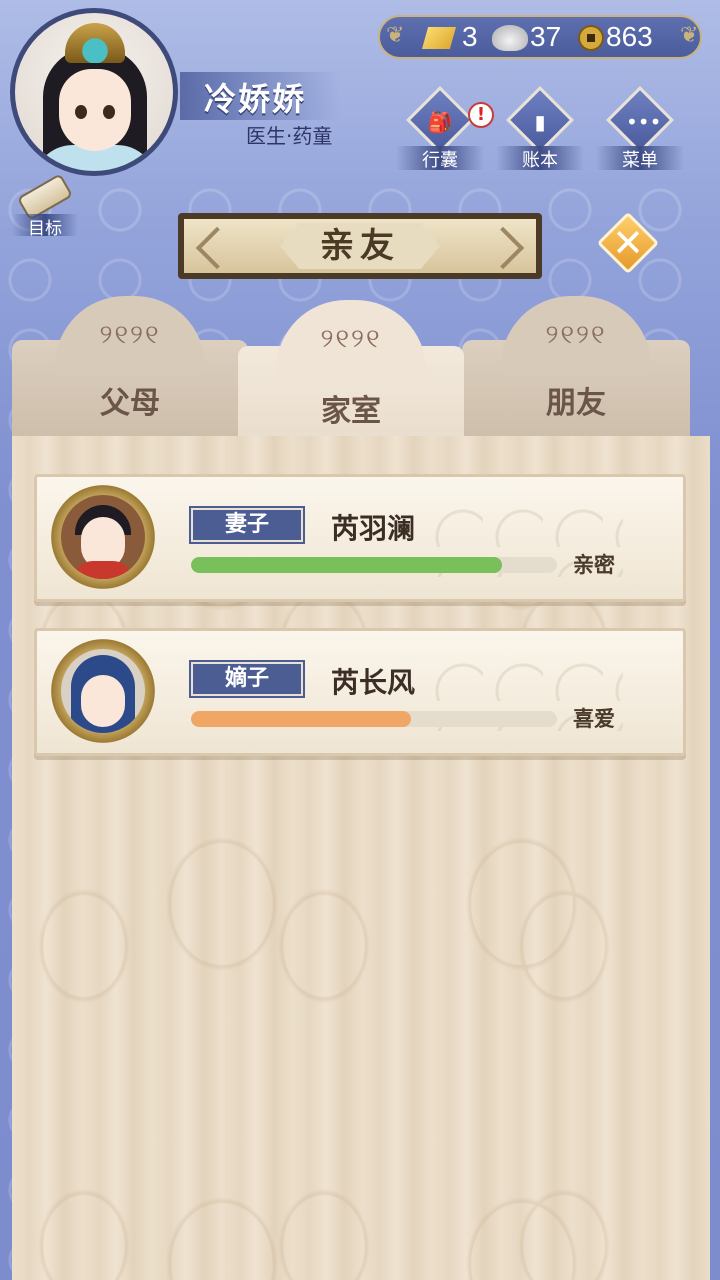  What do you see at coordinates (540, 122) in the screenshot?
I see `ledger-icon: ▮` at bounding box center [540, 122].